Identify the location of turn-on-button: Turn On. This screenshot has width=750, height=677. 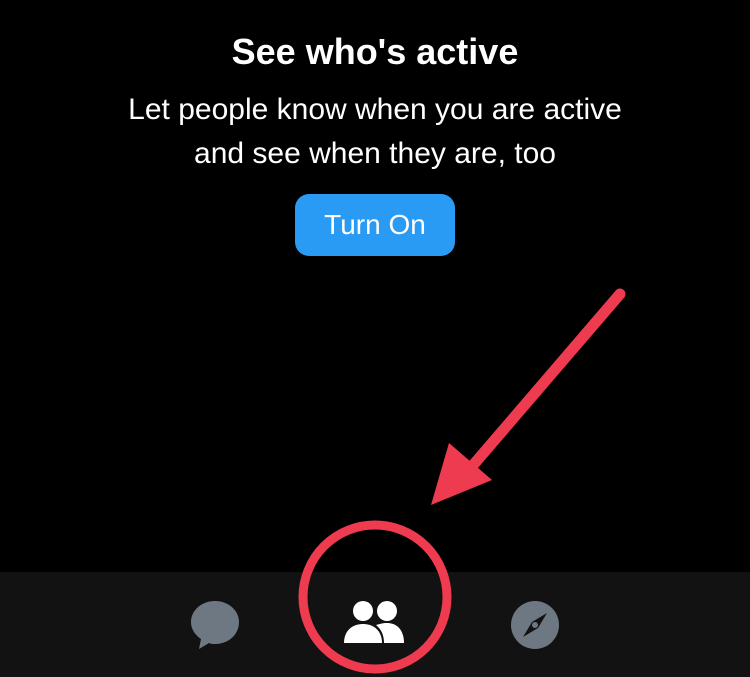
(375, 225).